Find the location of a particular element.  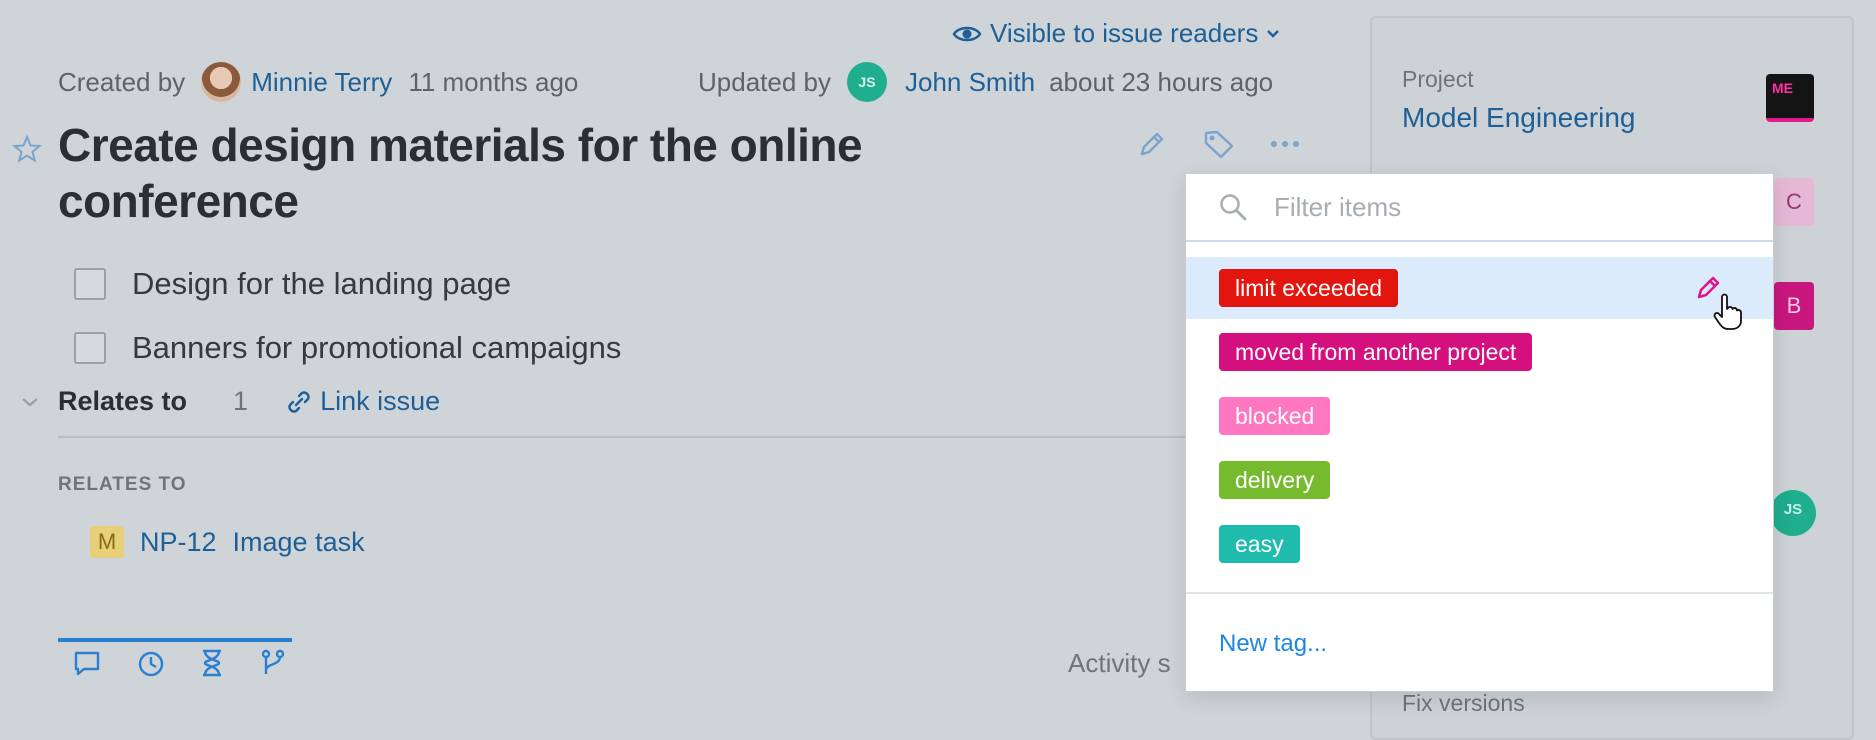

updated-user-link: John Smith is located at coordinates (970, 82).